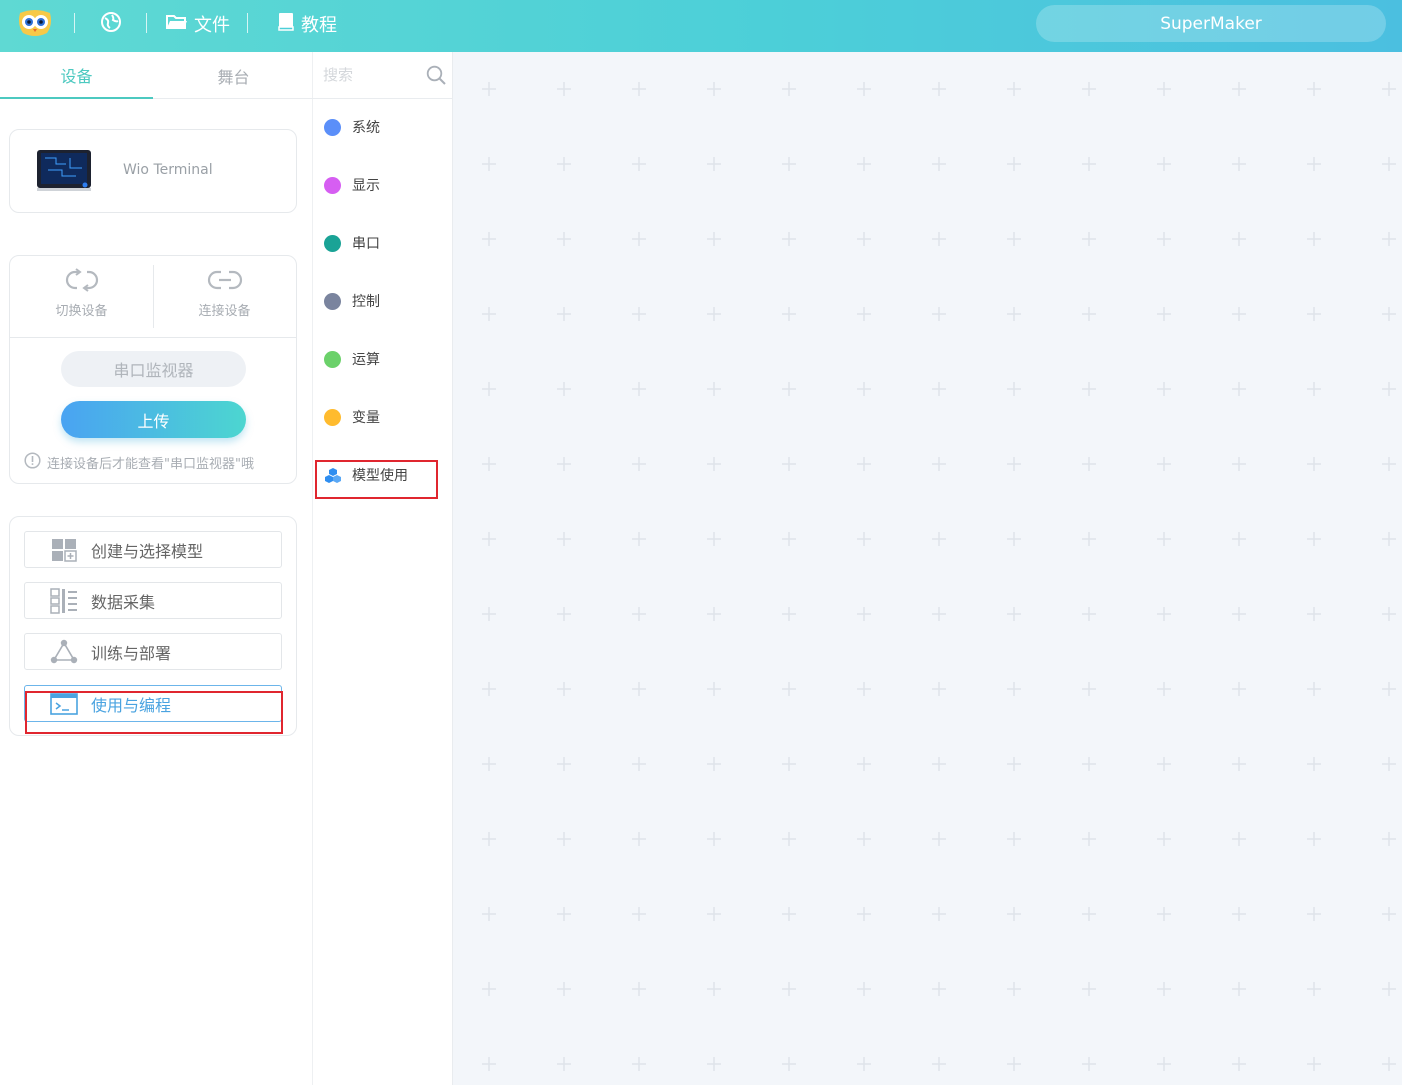 Image resolution: width=1402 pixels, height=1085 pixels. Describe the element at coordinates (168, 170) in the screenshot. I see `device-name: Wio Terminal` at that location.